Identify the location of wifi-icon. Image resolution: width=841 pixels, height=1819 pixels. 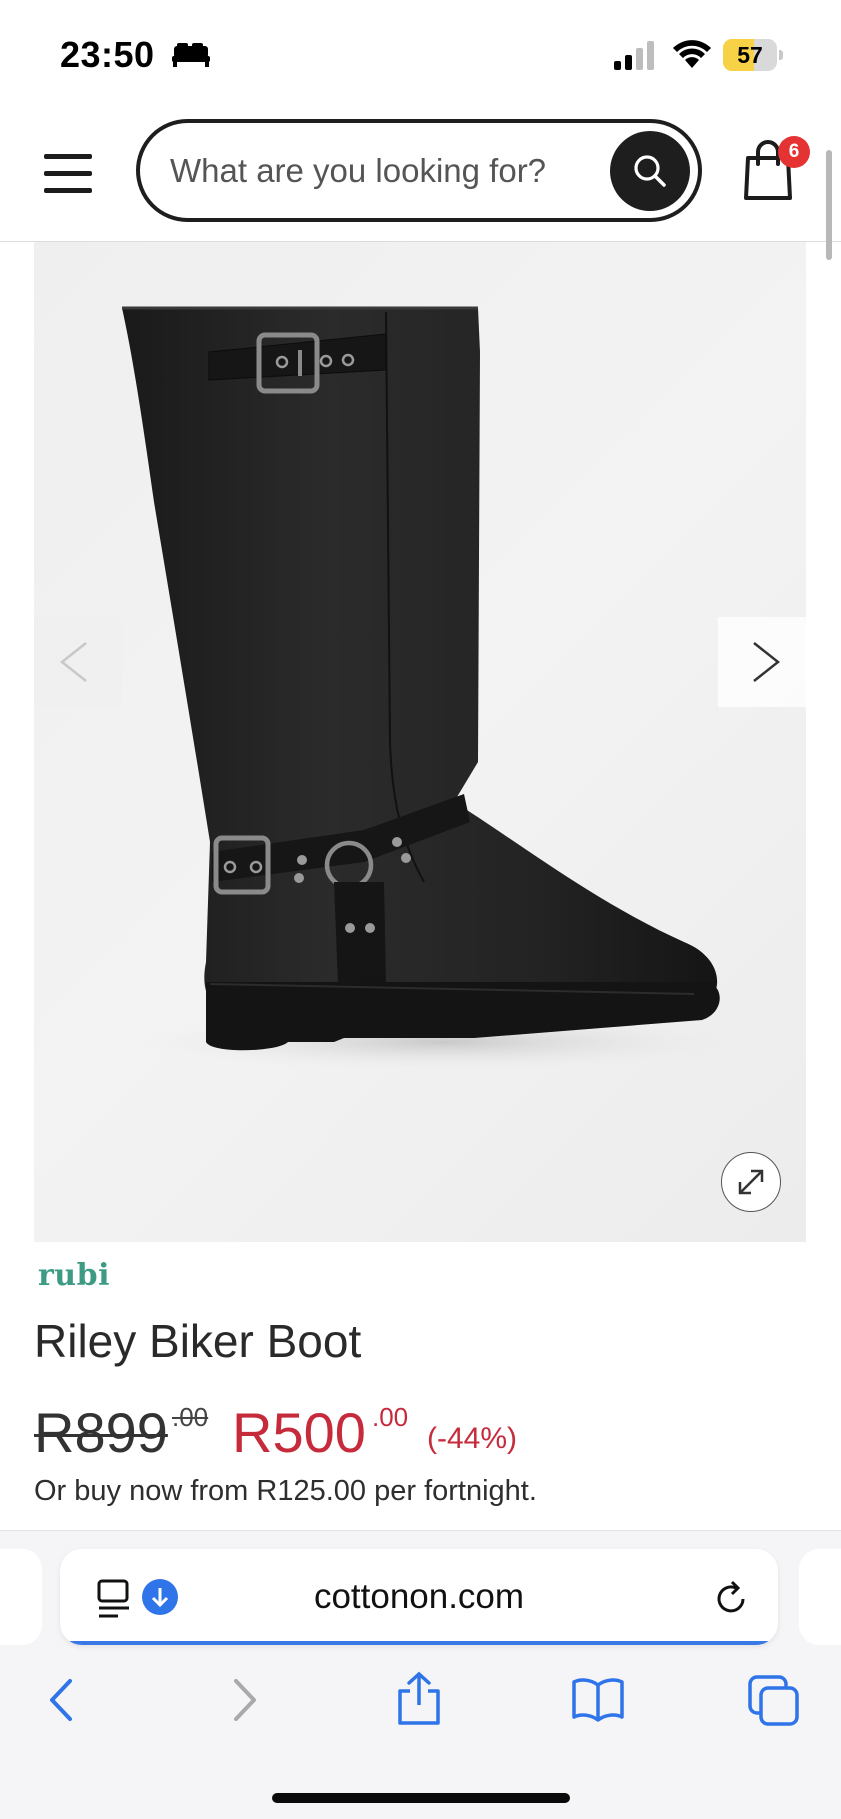
(692, 54).